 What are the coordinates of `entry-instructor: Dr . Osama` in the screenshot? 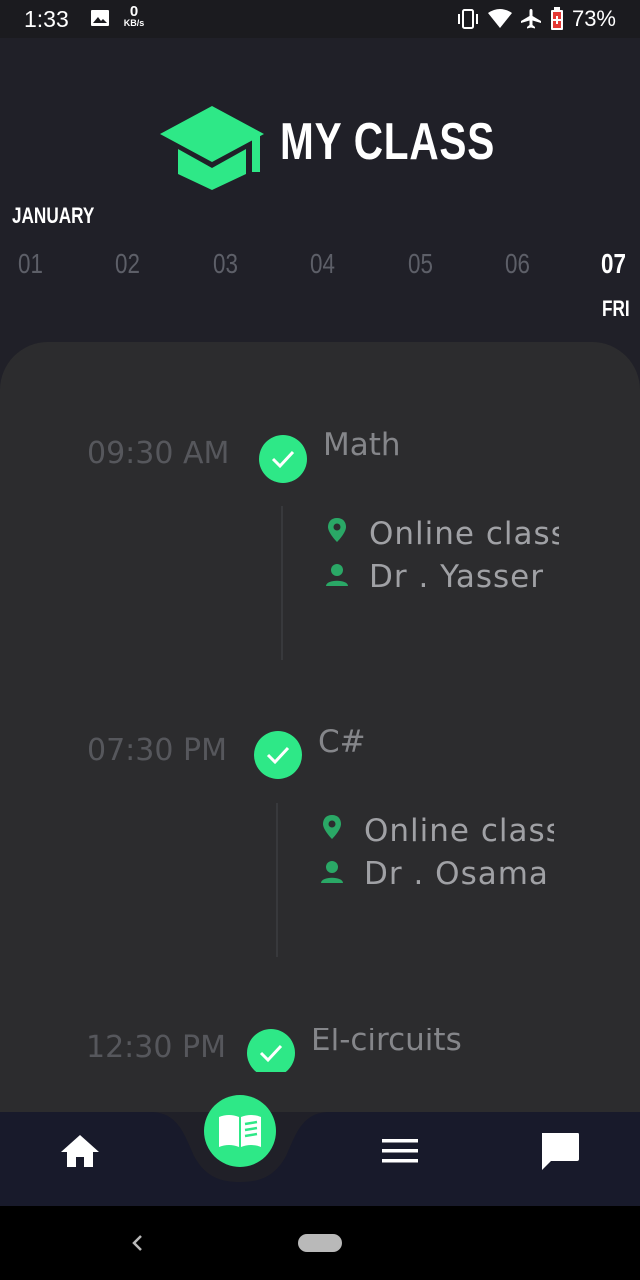 It's located at (456, 874).